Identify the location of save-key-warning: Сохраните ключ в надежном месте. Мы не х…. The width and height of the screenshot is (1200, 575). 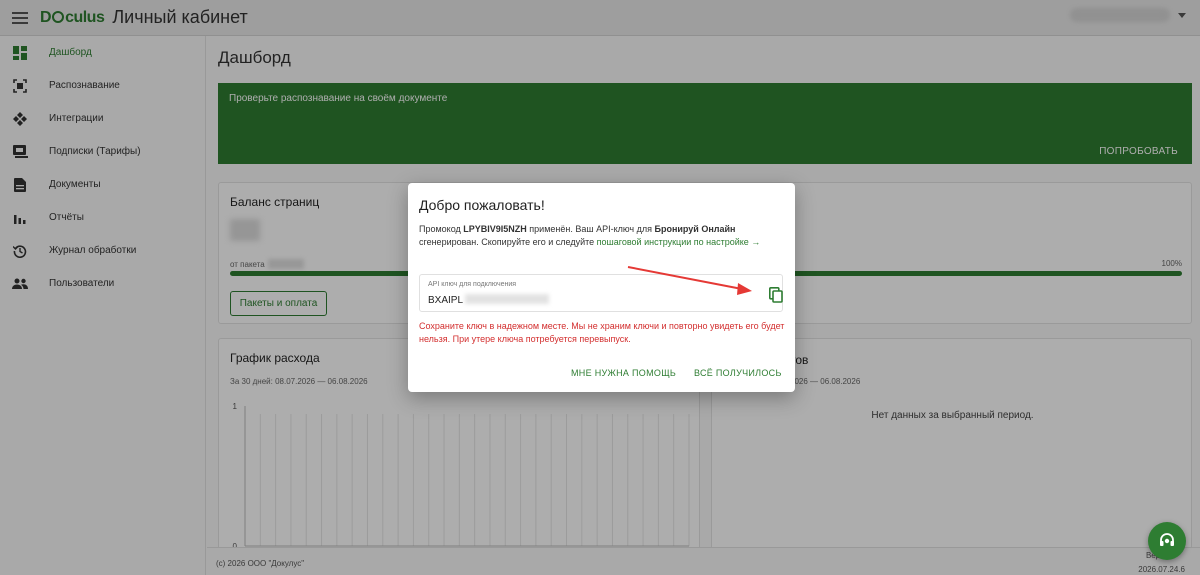
(602, 332).